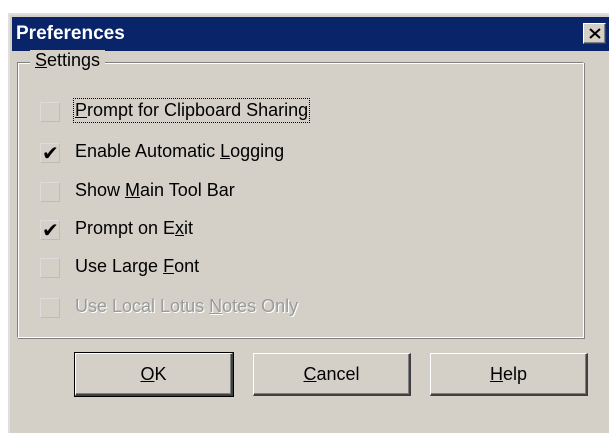  What do you see at coordinates (509, 374) in the screenshot?
I see `help-button: Help` at bounding box center [509, 374].